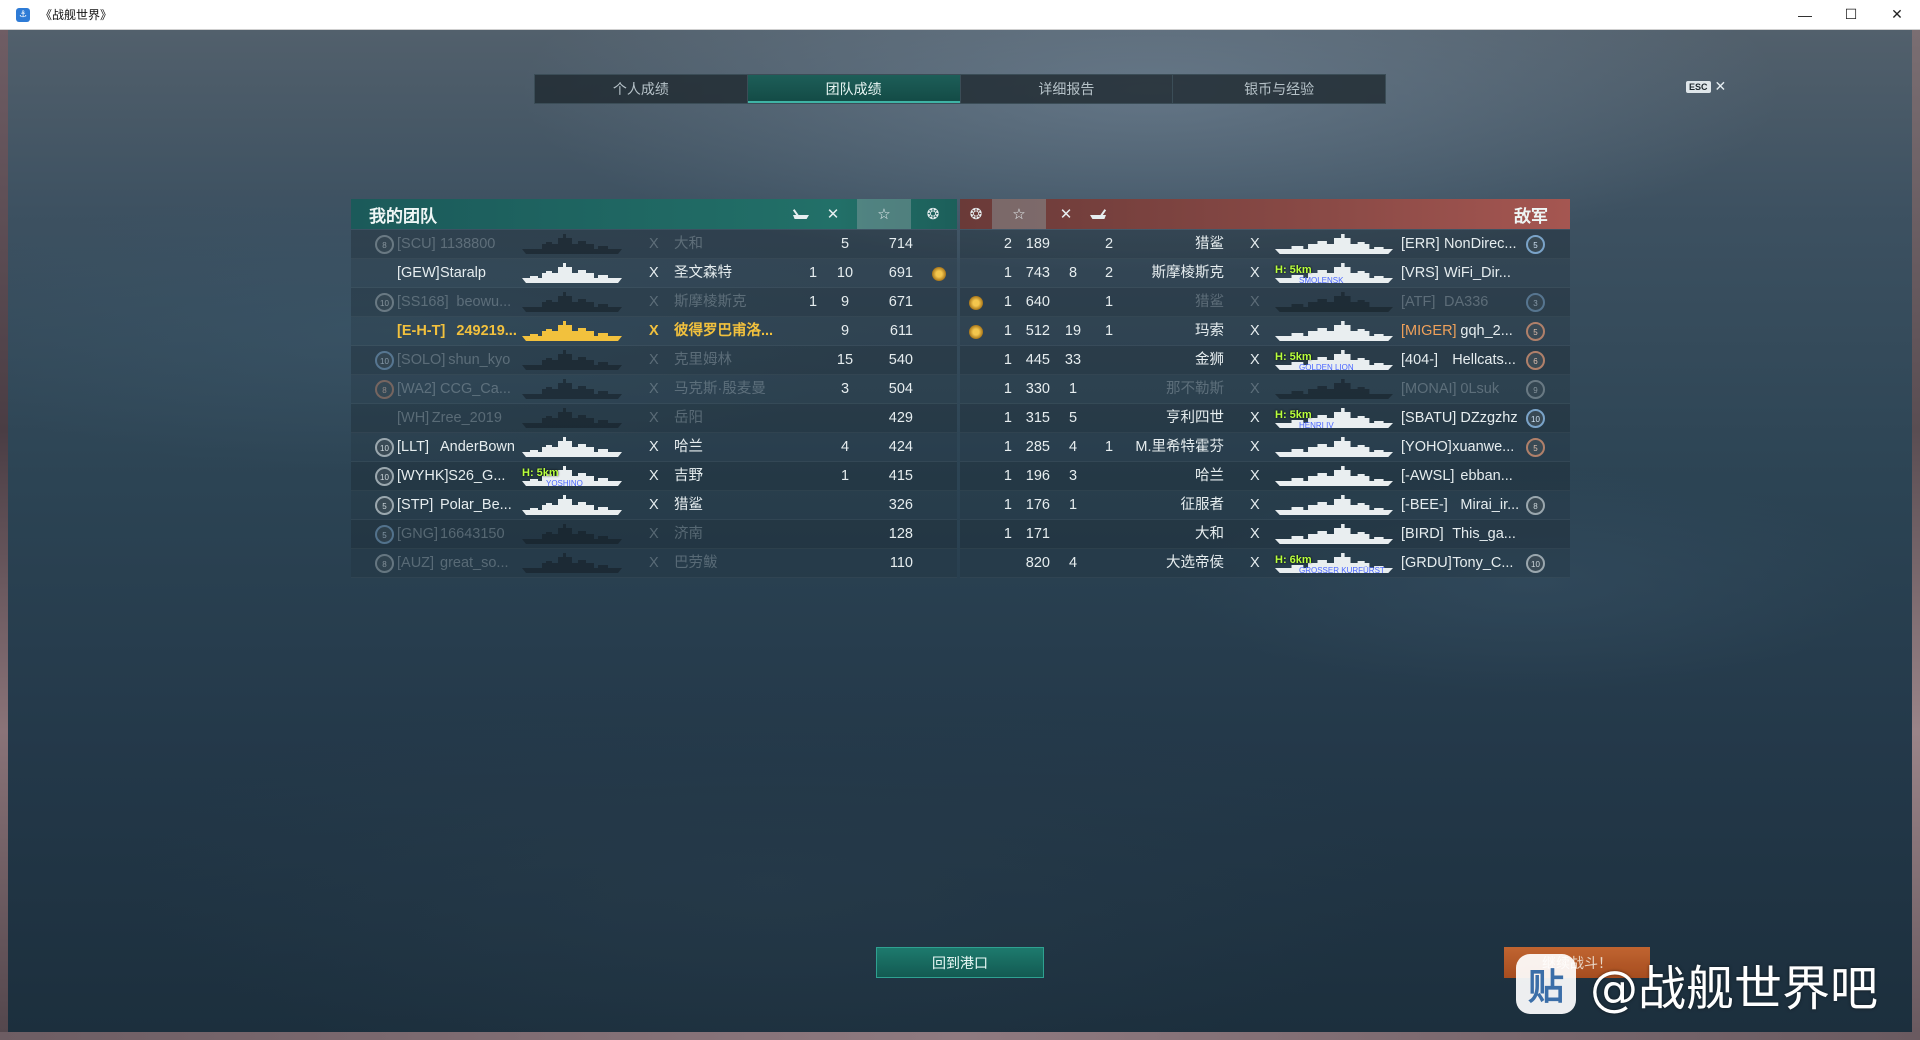 This screenshot has height=1040, width=1920. What do you see at coordinates (654, 418) in the screenshot?
I see `player-row: [WH] Zree_2019 X 岳阳 429` at bounding box center [654, 418].